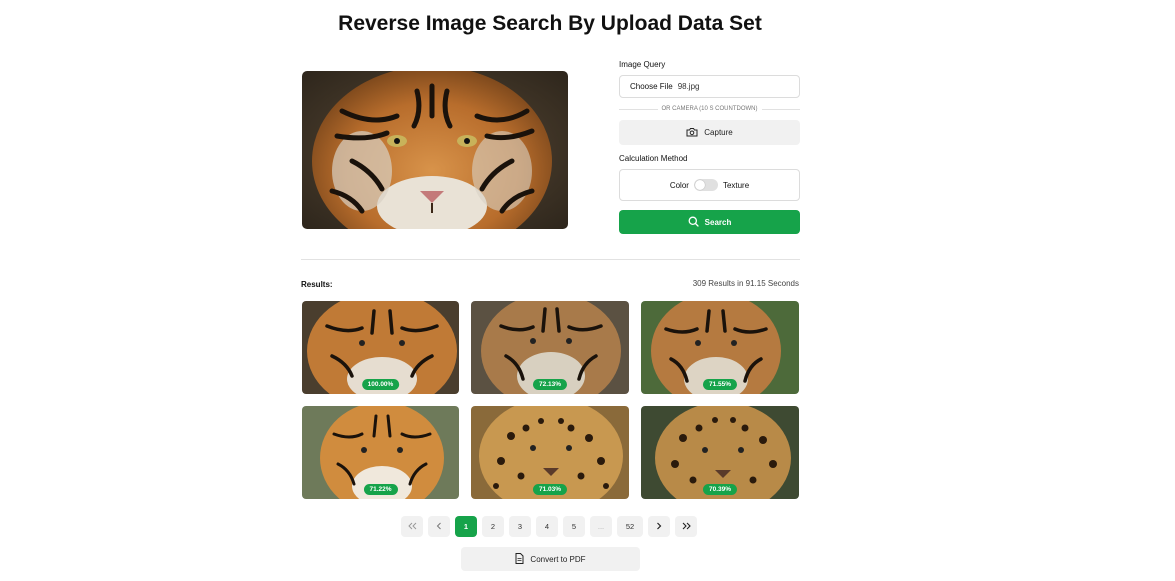  What do you see at coordinates (380, 452) in the screenshot?
I see `result-card: 71.22%` at bounding box center [380, 452].